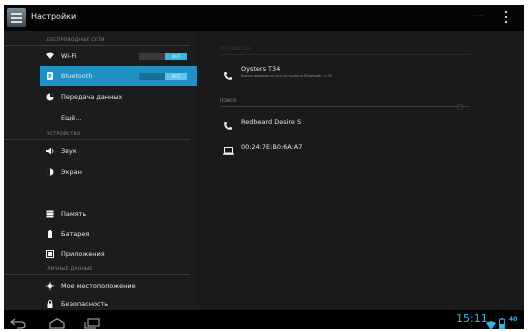  Describe the element at coordinates (50, 304) in the screenshot. I see `lock-icon` at that location.